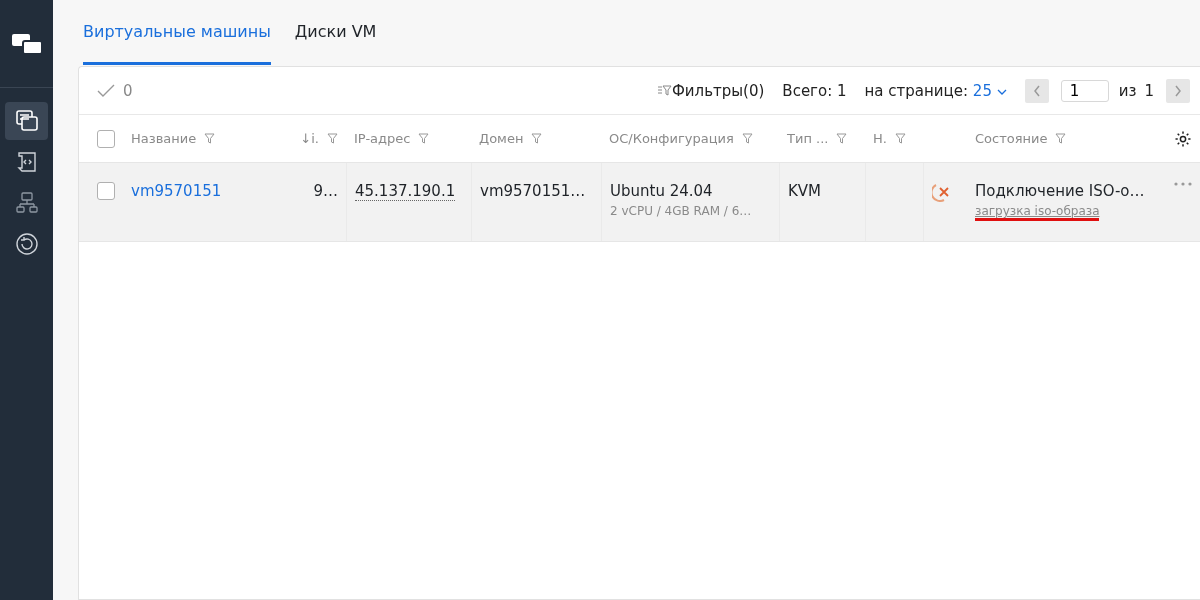 The image size is (1200, 600). I want to click on page-input: 1, so click(1084, 90).